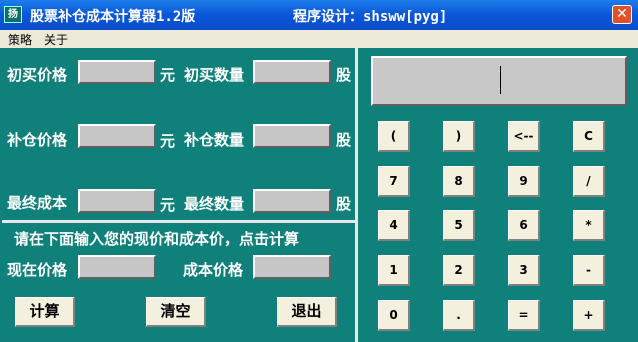 The height and width of the screenshot is (342, 638). What do you see at coordinates (307, 312) in the screenshot?
I see `exit-button: 退出` at bounding box center [307, 312].